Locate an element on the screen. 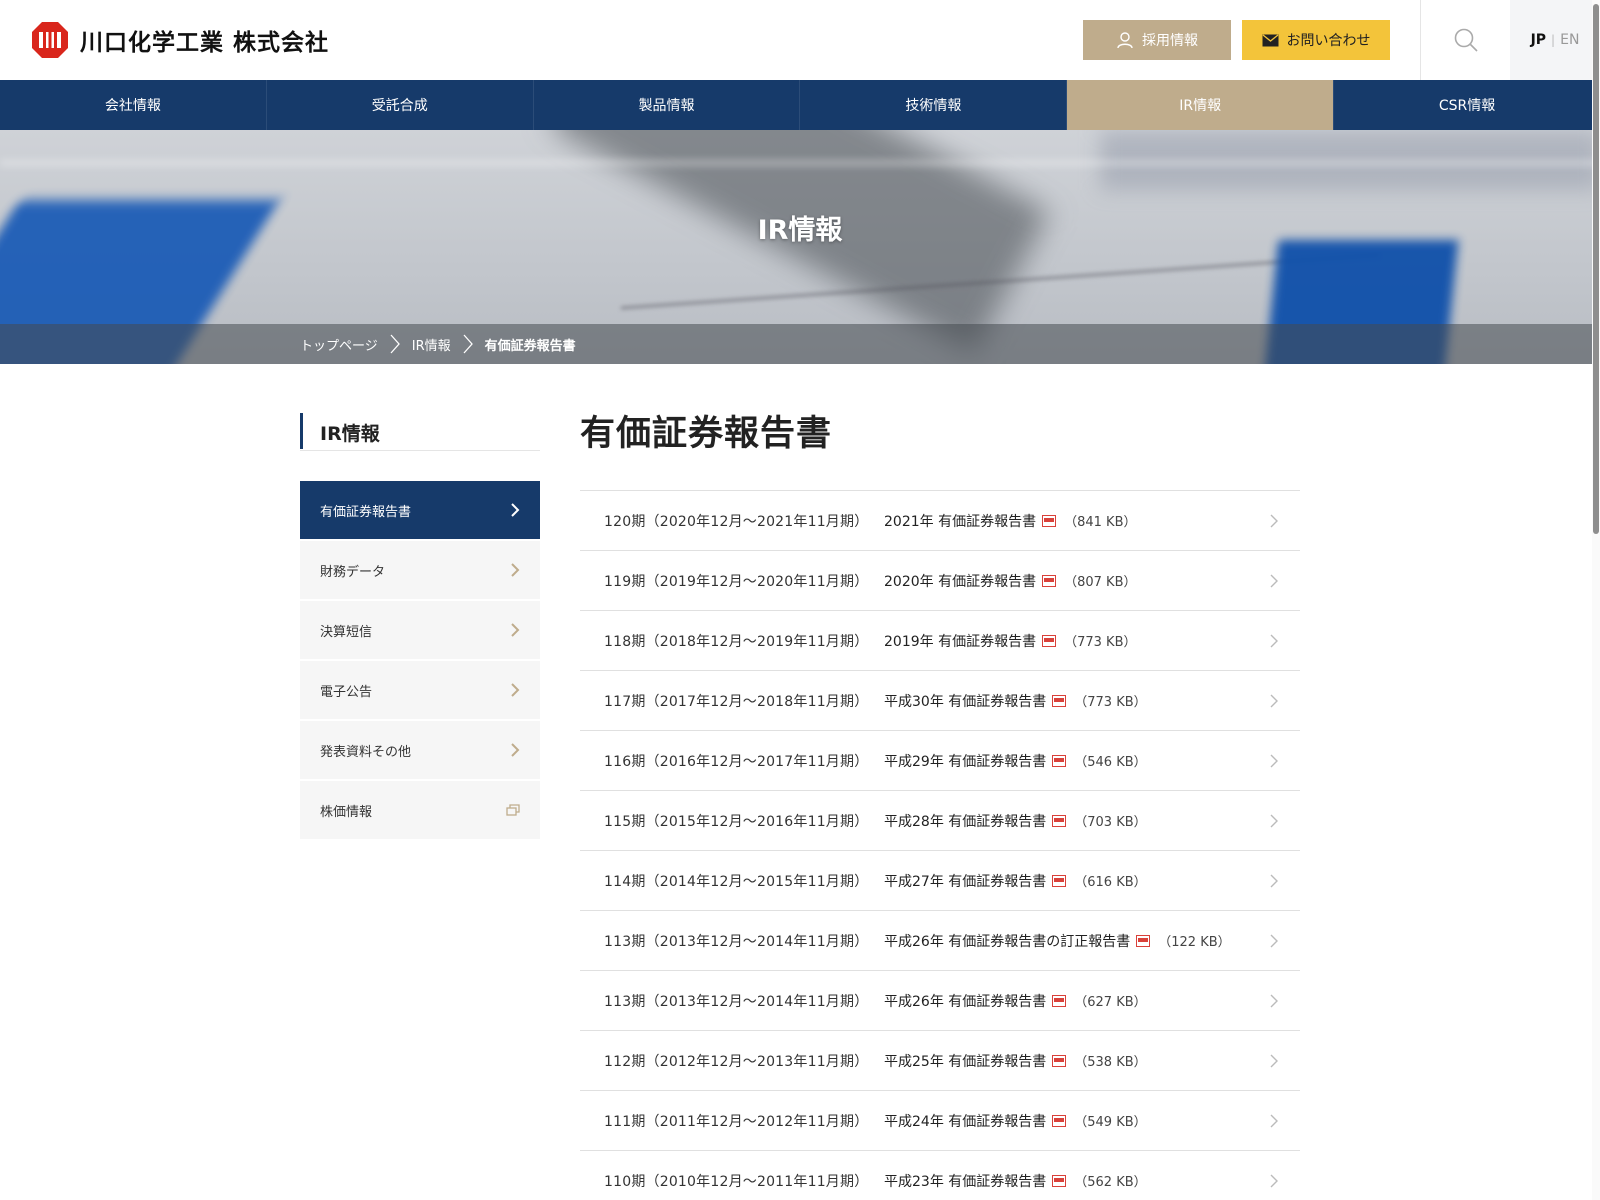  report-title: 平成27年 有価証券報告書 is located at coordinates (965, 881).